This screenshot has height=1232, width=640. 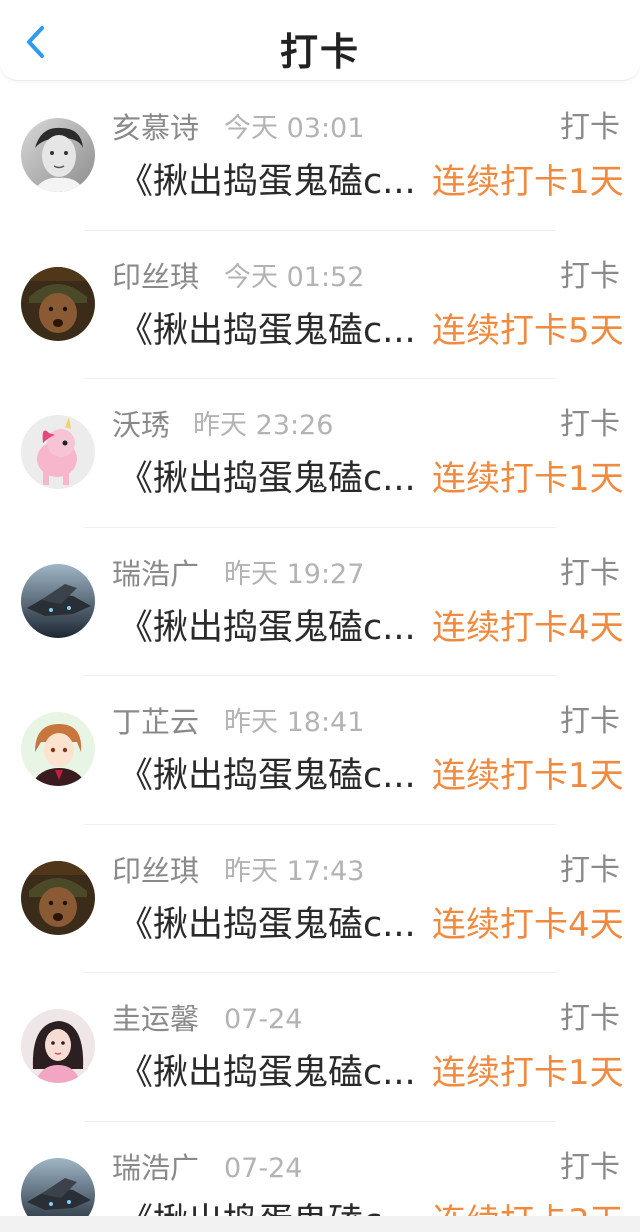 I want to click on avatar-spaceship-icon, so click(x=58, y=600).